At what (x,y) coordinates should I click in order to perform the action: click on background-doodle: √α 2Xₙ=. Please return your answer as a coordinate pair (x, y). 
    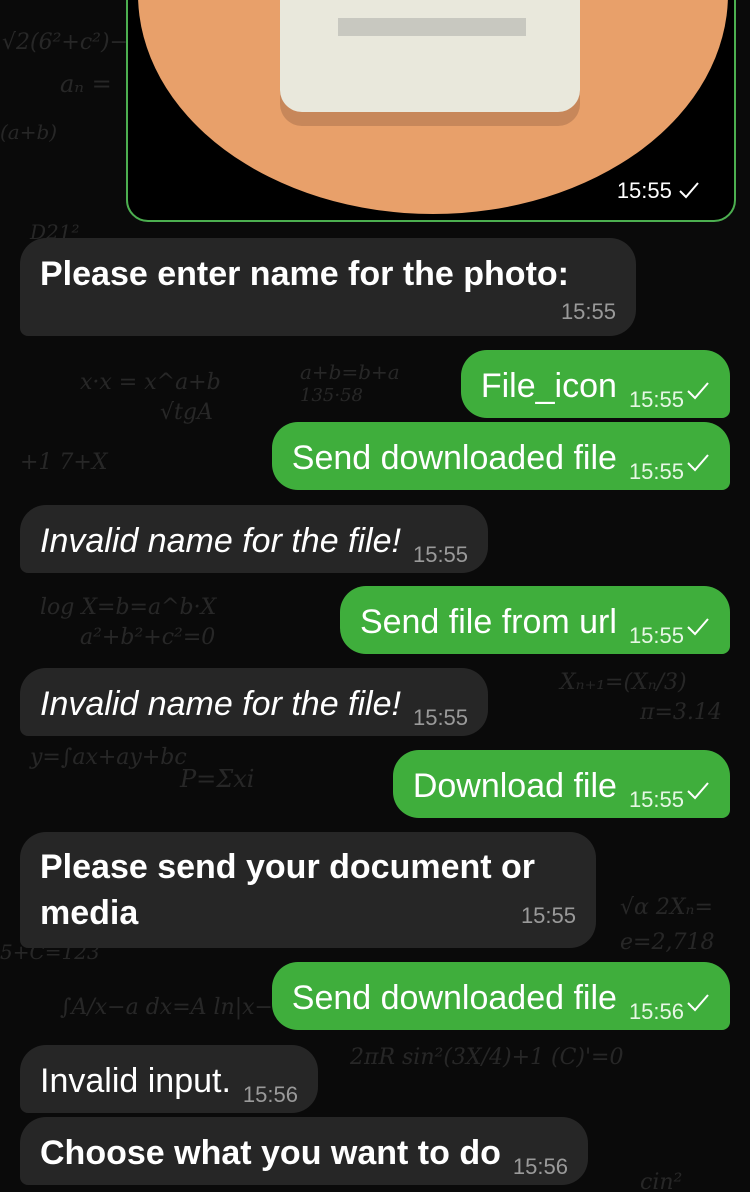
    Looking at the image, I should click on (666, 907).